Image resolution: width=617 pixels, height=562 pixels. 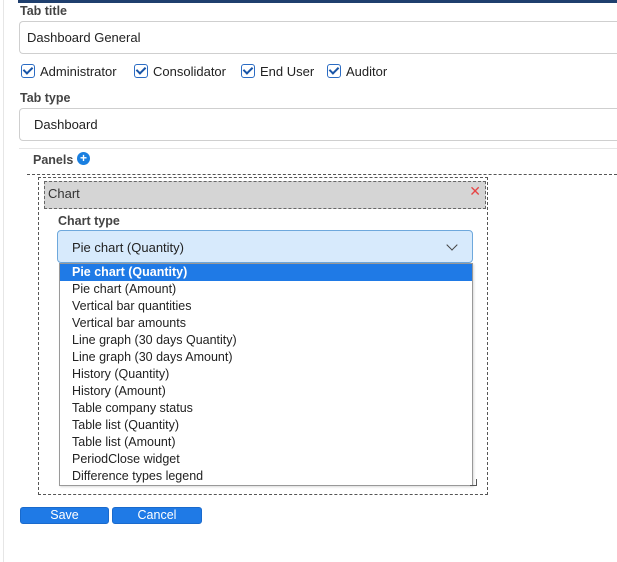 What do you see at coordinates (180, 71) in the screenshot?
I see `role-consolidator: Consolidator` at bounding box center [180, 71].